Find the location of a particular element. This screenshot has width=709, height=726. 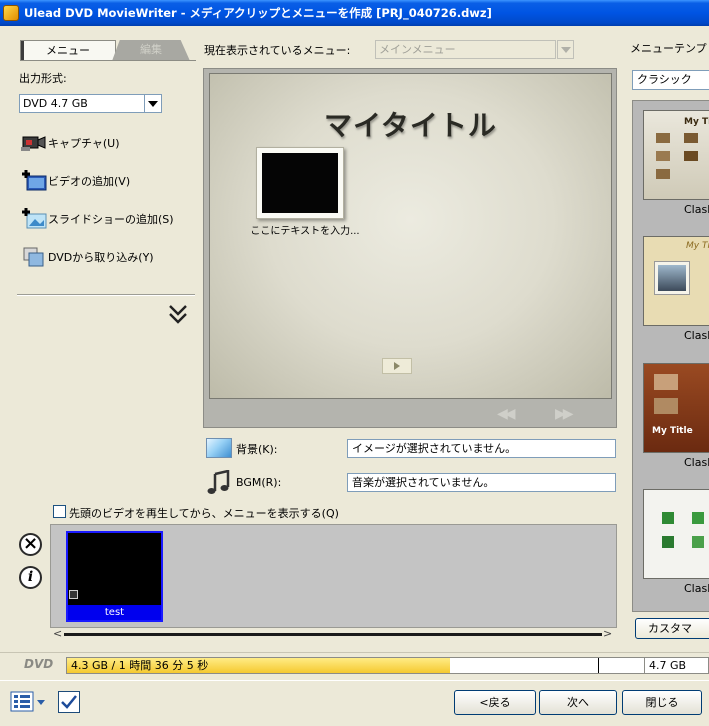

add-video-button: ビデオの追加(V) is located at coordinates (75, 181).